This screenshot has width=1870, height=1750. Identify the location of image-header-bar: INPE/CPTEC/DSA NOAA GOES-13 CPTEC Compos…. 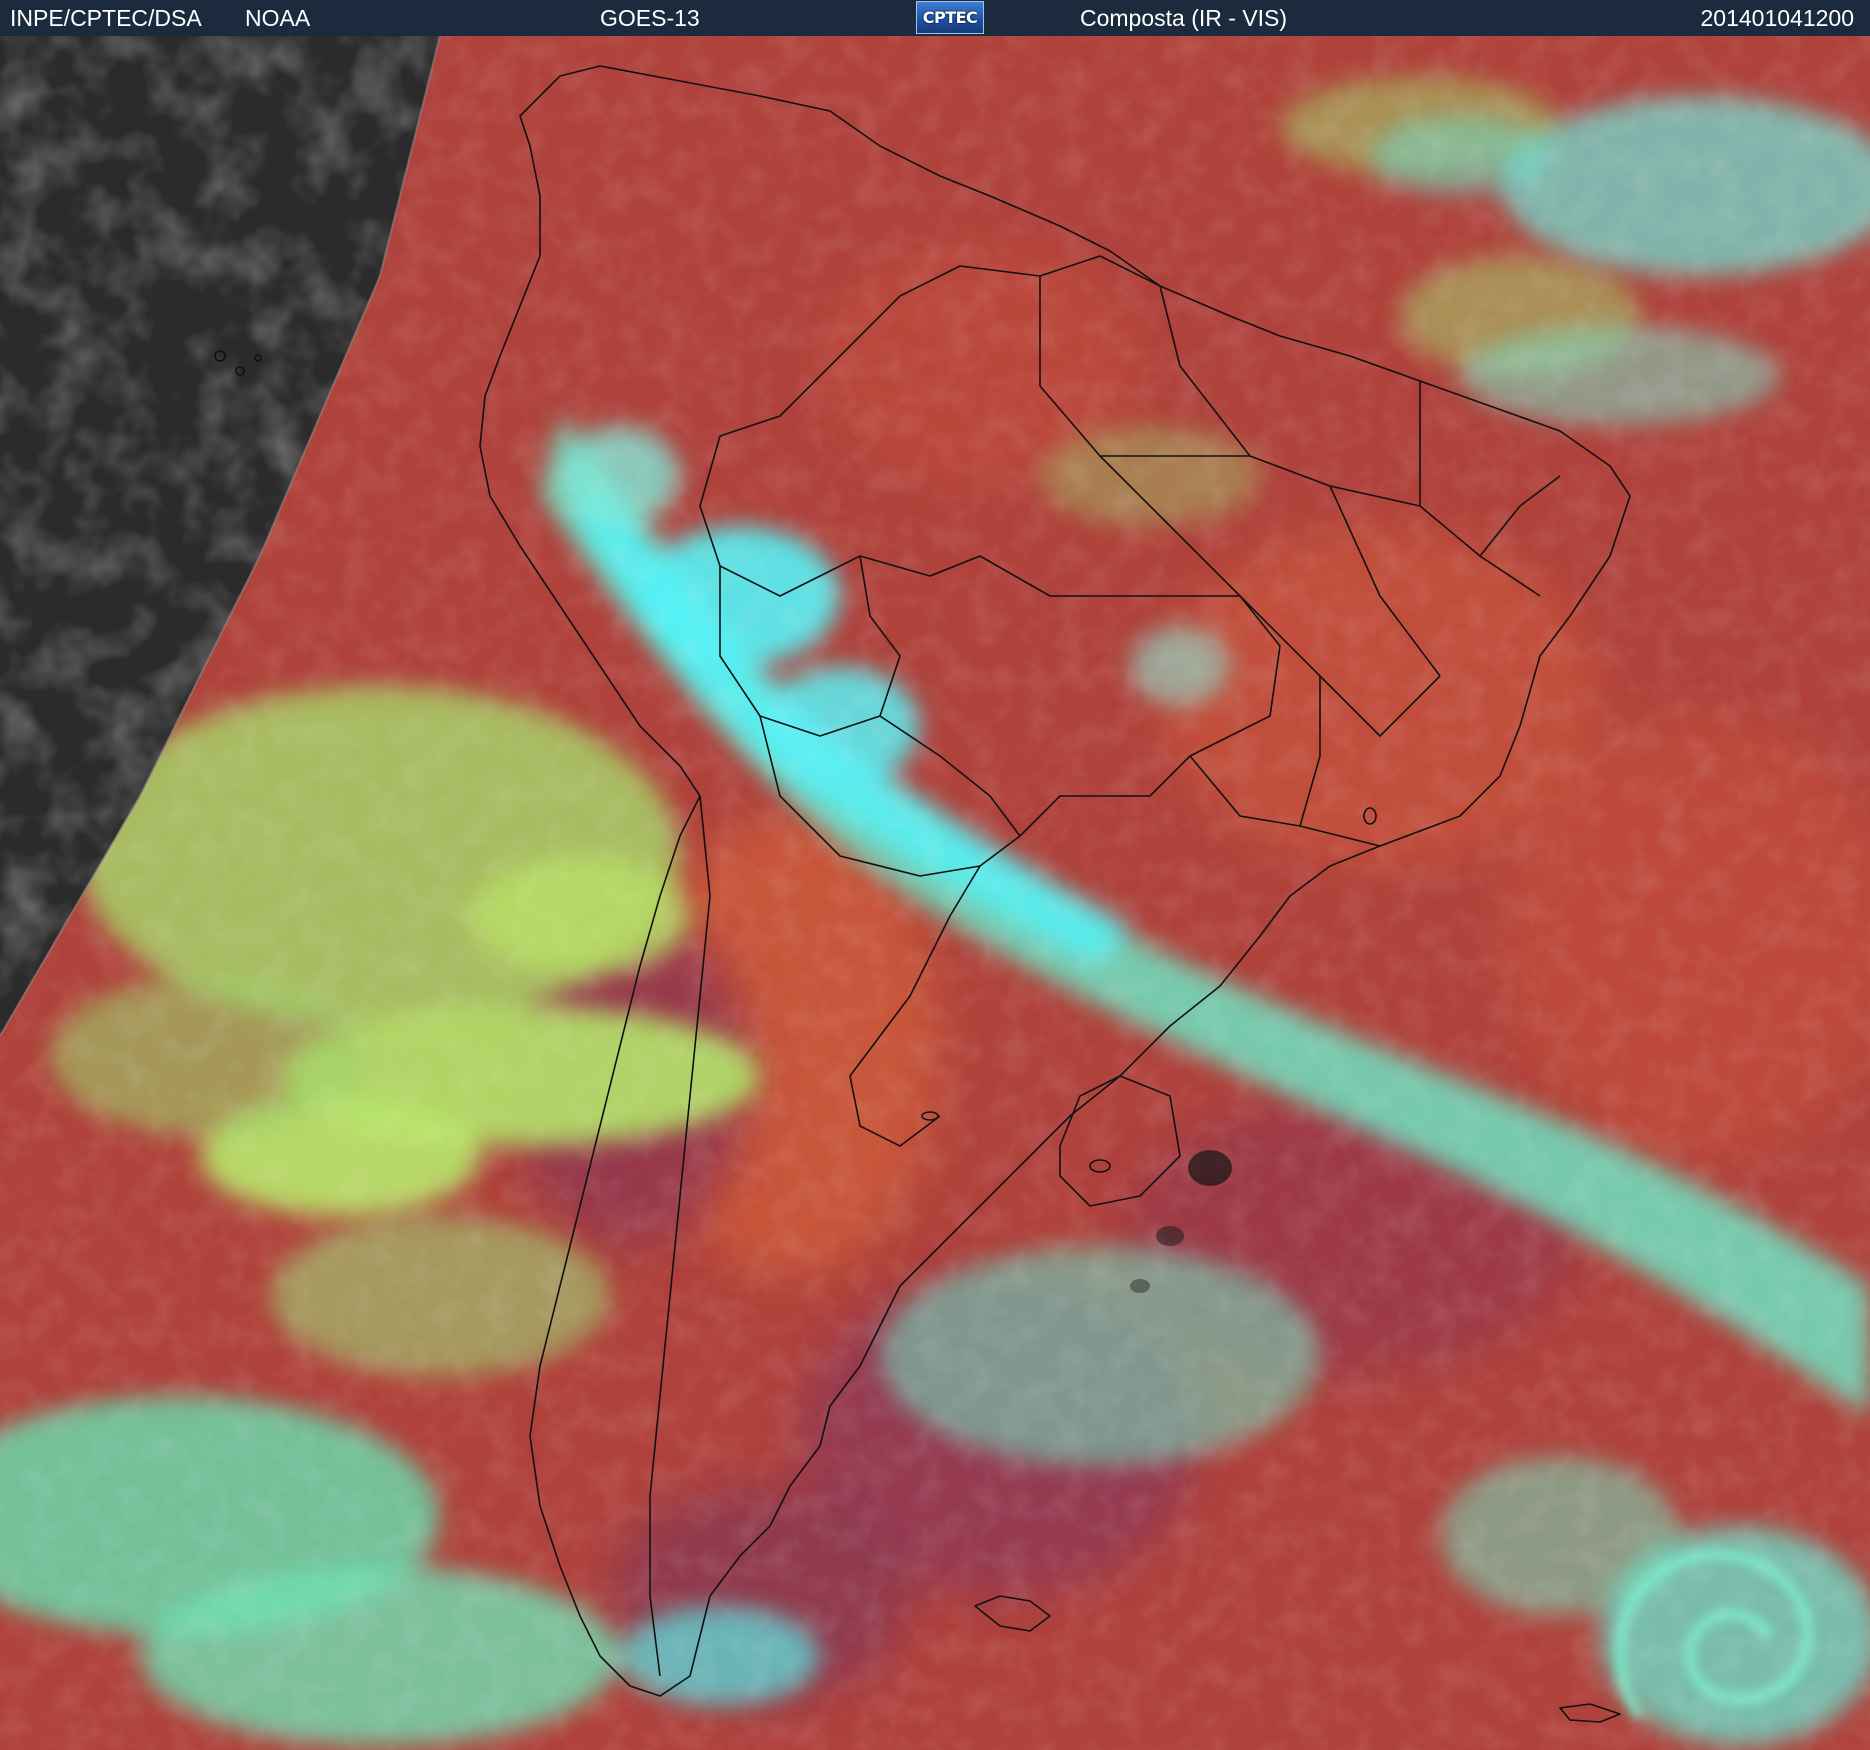
(935, 18).